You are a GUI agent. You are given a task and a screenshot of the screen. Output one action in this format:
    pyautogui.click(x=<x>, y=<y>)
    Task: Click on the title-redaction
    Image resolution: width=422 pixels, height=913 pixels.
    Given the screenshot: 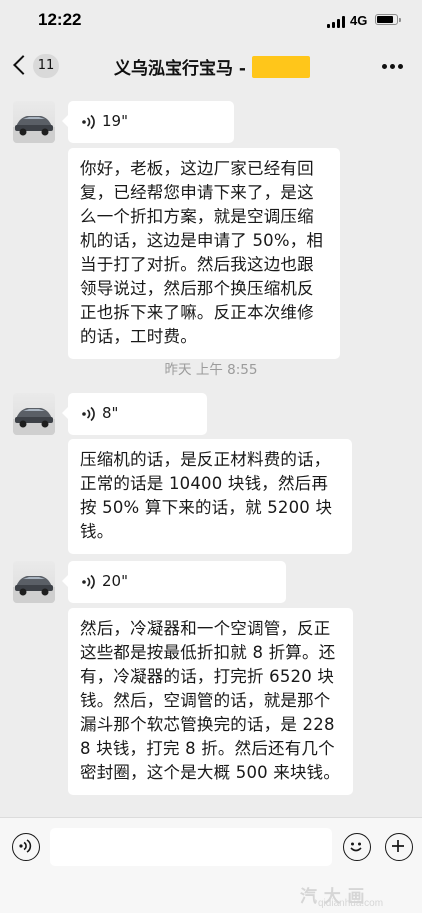 What is the action you would take?
    pyautogui.click(x=281, y=67)
    